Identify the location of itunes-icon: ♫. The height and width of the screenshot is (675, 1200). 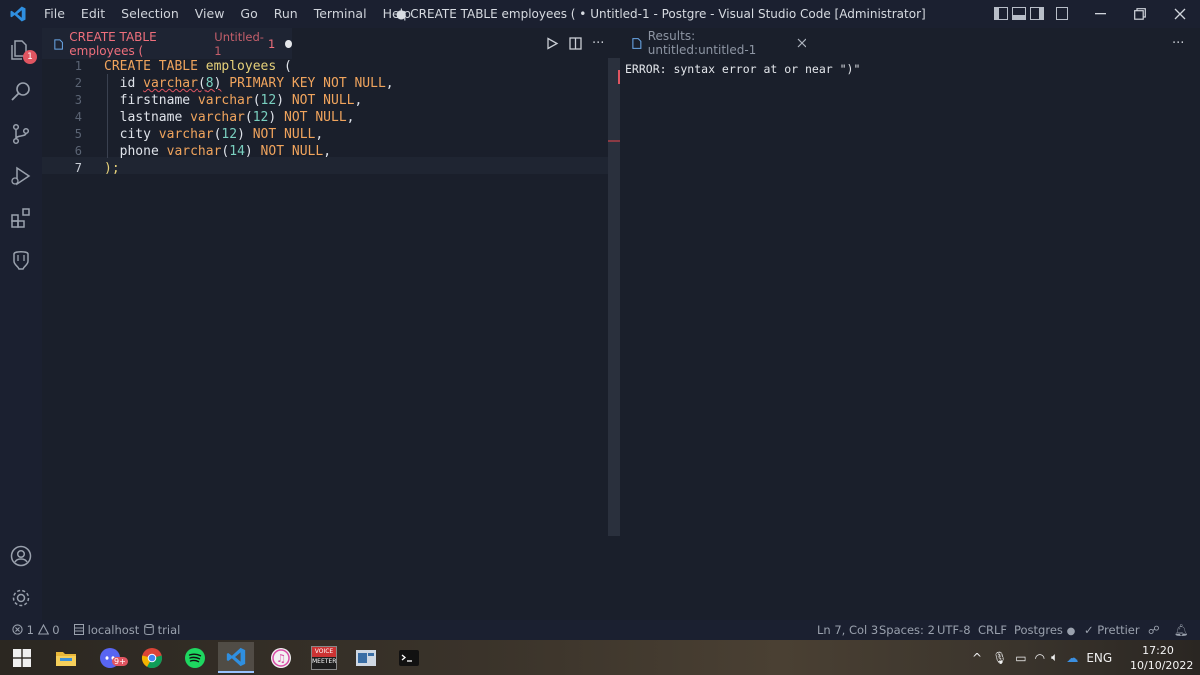
(281, 657).